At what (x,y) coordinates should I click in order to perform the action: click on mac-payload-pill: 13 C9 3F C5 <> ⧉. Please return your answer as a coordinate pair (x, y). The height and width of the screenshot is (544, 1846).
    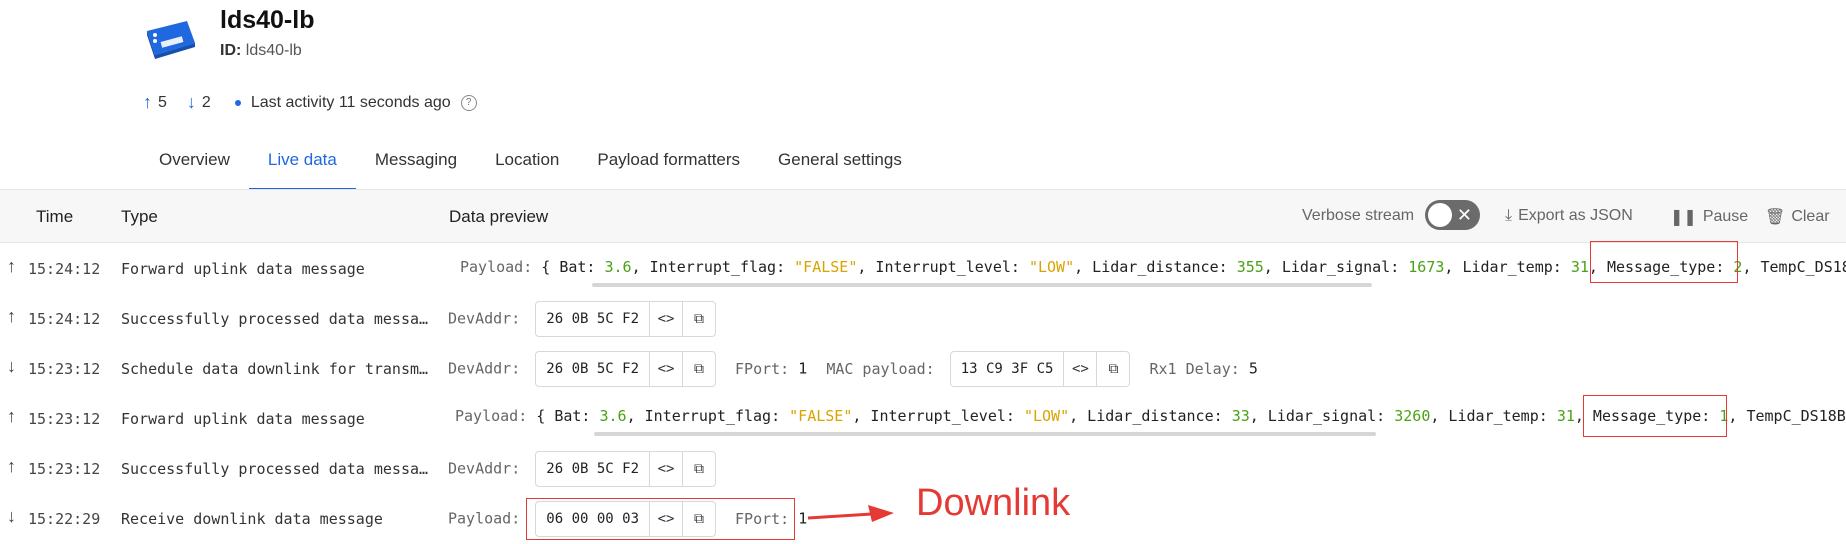
    Looking at the image, I should click on (1040, 369).